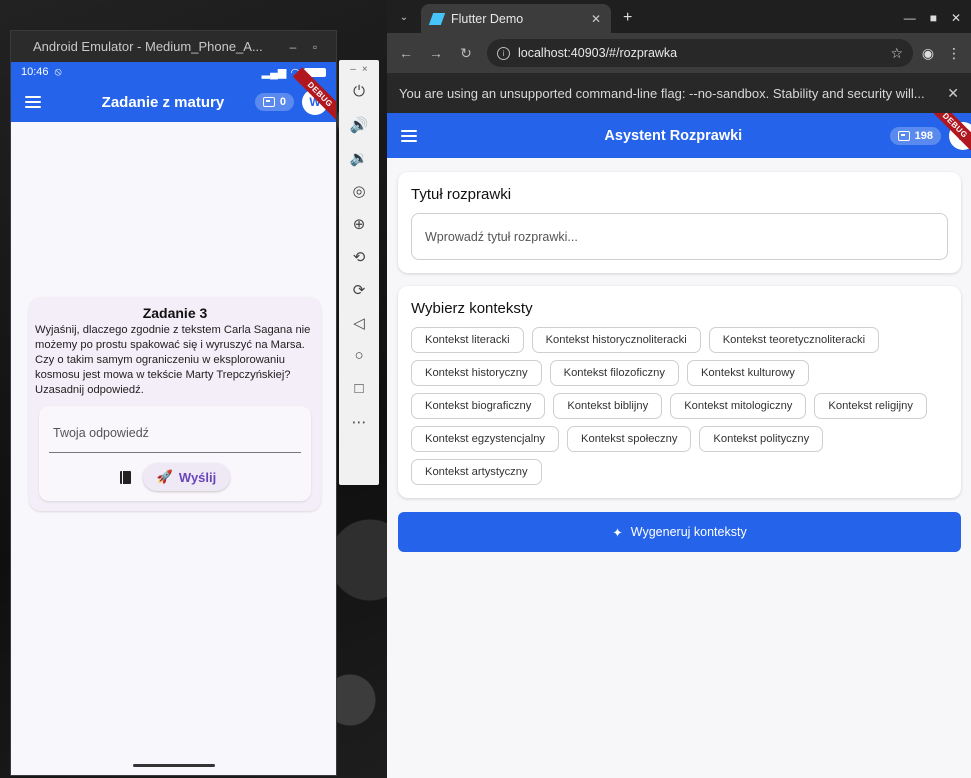 The height and width of the screenshot is (778, 971). What do you see at coordinates (365, 69) in the screenshot?
I see `toolbar-close-icon: ×` at bounding box center [365, 69].